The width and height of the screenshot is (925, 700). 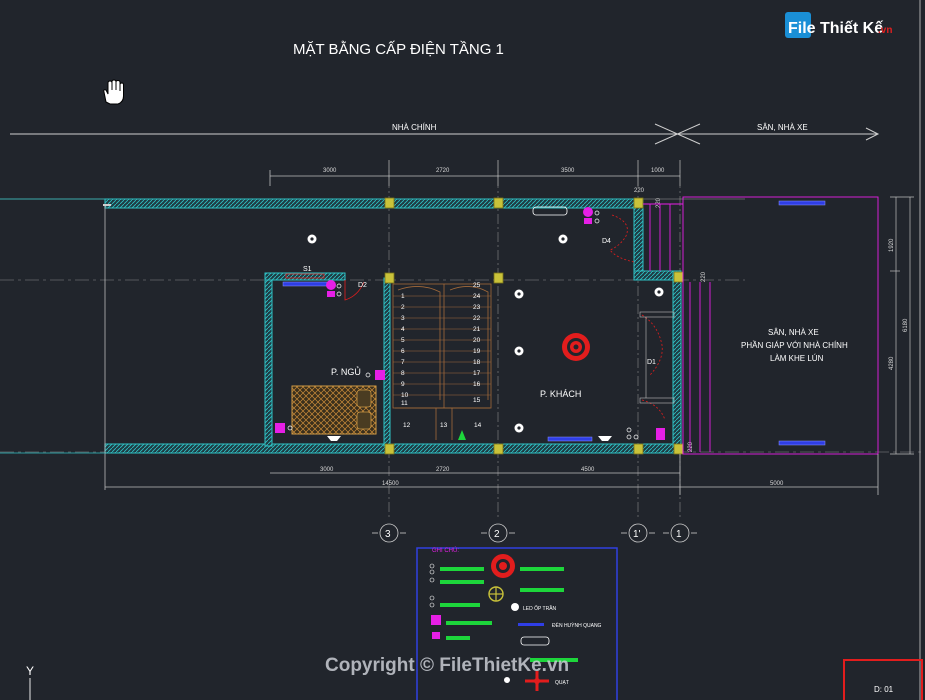 What do you see at coordinates (568, 171) in the screenshot?
I see `dim-top-3: 3500` at bounding box center [568, 171].